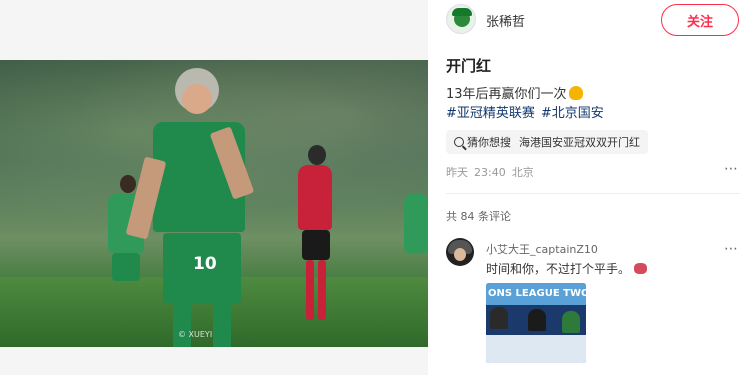 The height and width of the screenshot is (375, 750). I want to click on comment-image-banner: ONS LEAGUE TWO, so click(536, 294).